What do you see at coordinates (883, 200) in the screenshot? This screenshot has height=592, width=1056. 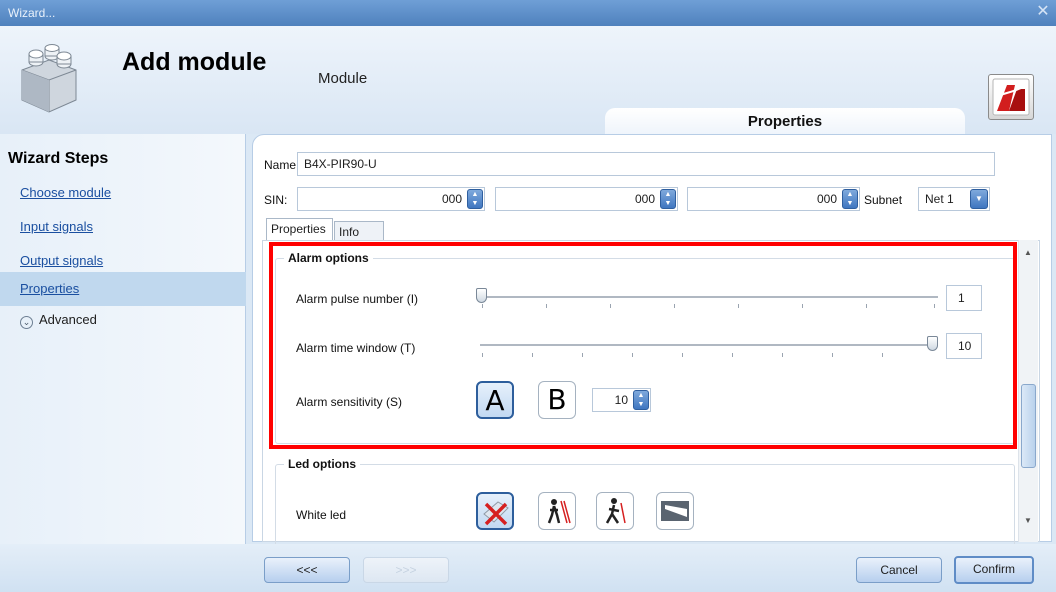 I see `subnet-label: Subnet` at bounding box center [883, 200].